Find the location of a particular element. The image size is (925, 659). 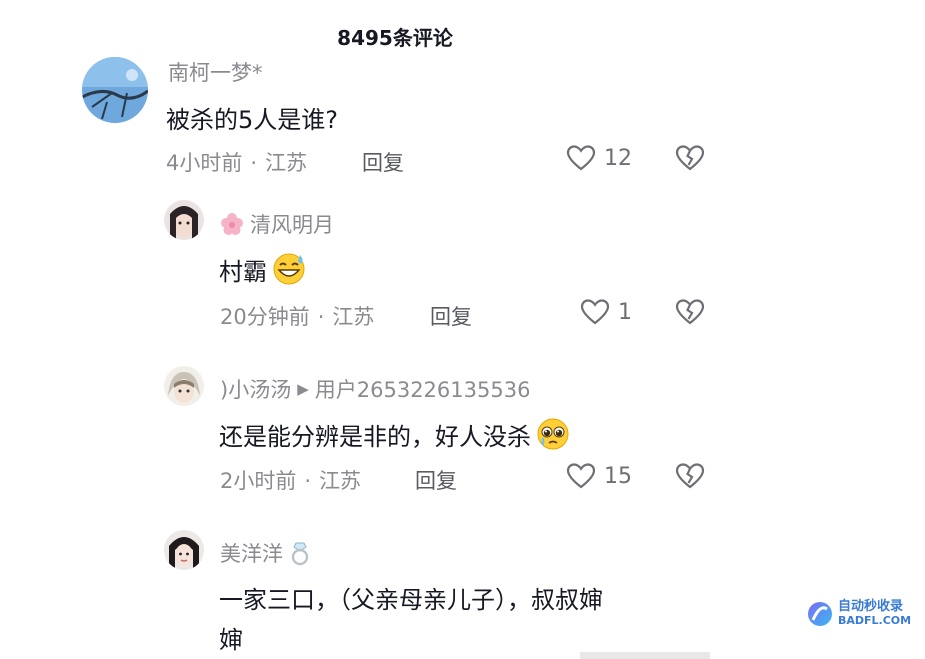

comment-meta: 4小时前 · 江苏 is located at coordinates (236, 162).